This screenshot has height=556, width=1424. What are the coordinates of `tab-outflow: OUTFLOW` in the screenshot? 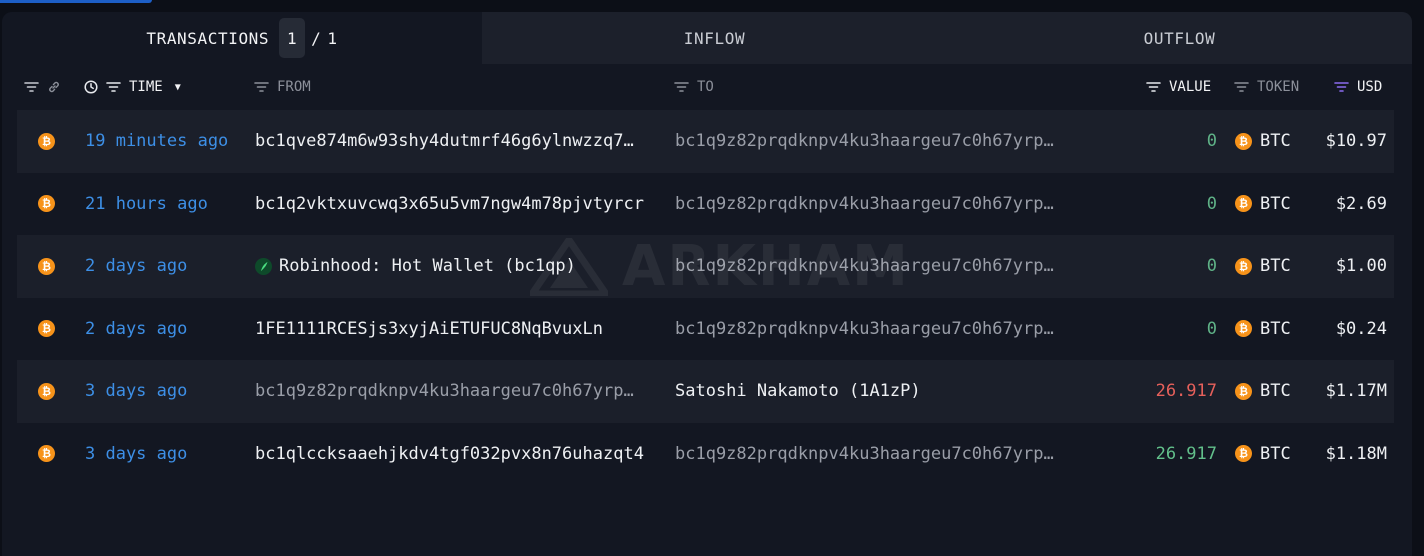 It's located at (1179, 38).